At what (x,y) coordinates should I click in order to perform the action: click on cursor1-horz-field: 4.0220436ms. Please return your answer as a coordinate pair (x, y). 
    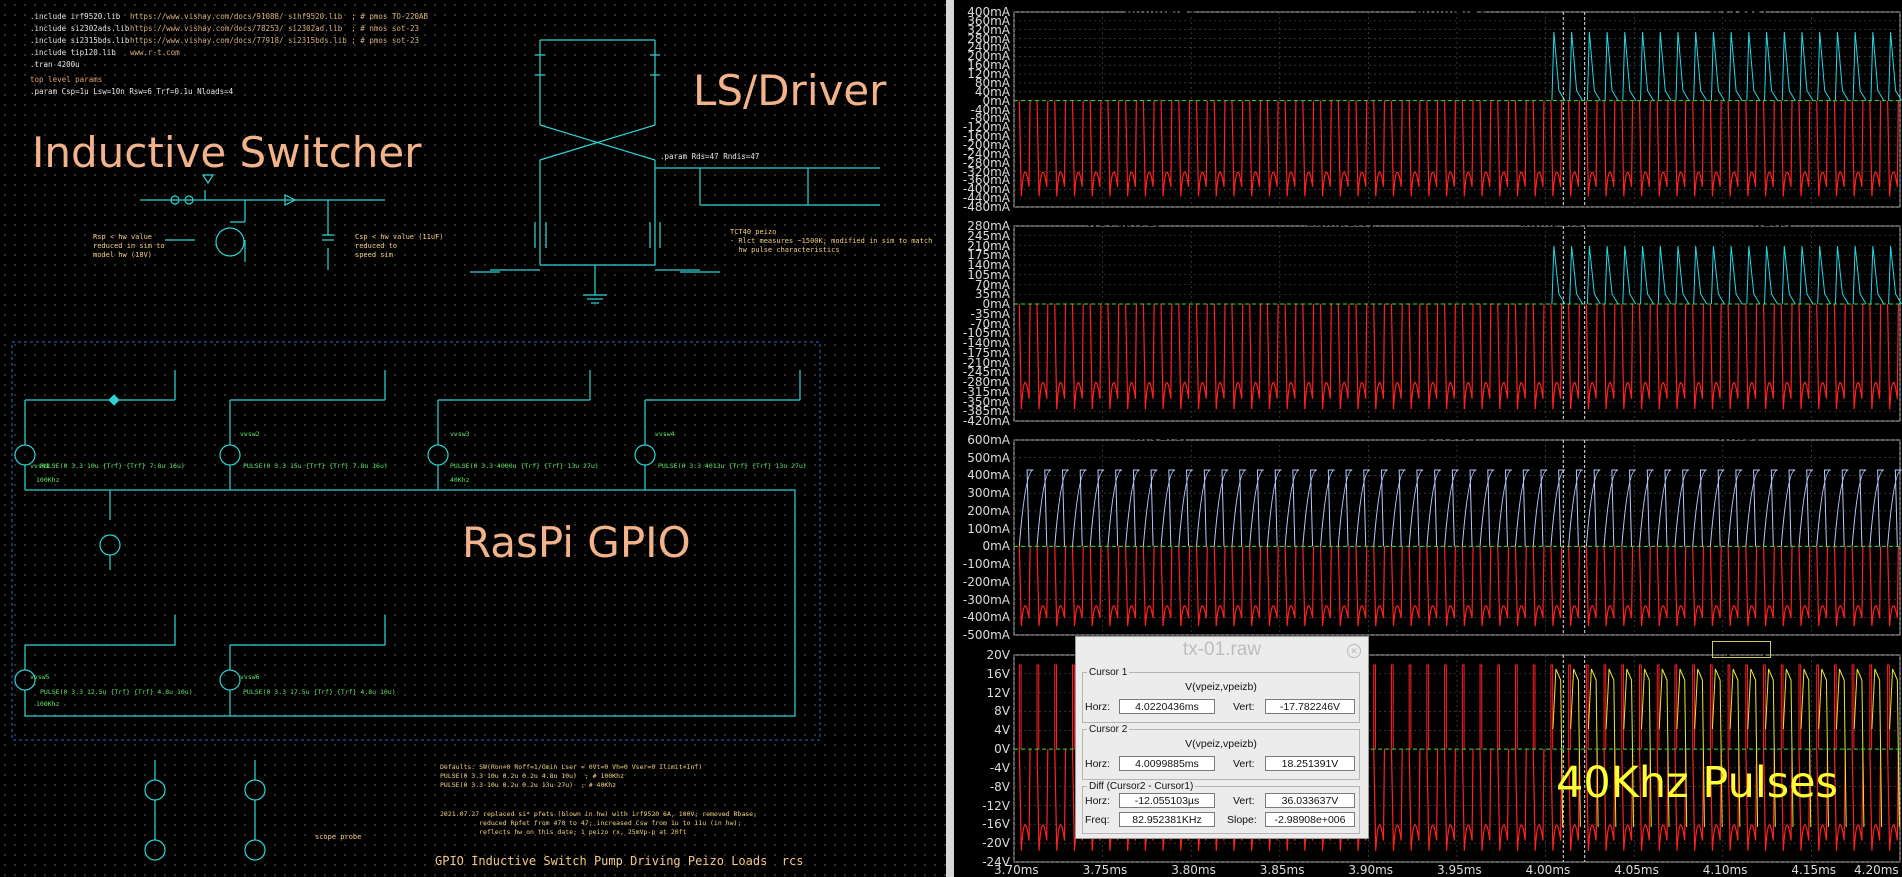
    Looking at the image, I should click on (1167, 706).